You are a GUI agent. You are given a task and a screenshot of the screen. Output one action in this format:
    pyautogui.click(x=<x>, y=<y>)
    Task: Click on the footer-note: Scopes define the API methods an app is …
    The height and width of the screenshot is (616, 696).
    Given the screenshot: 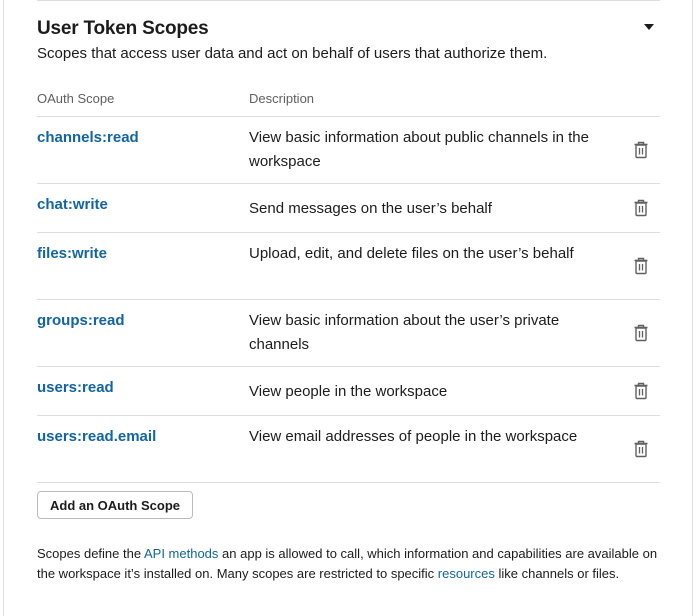 What is the action you would take?
    pyautogui.click(x=352, y=564)
    